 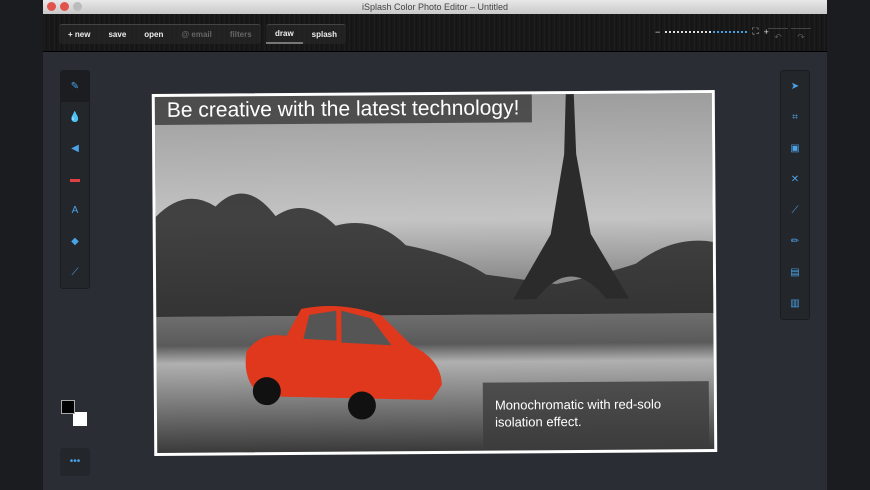 I want to click on splash-button: splash, so click(x=324, y=34).